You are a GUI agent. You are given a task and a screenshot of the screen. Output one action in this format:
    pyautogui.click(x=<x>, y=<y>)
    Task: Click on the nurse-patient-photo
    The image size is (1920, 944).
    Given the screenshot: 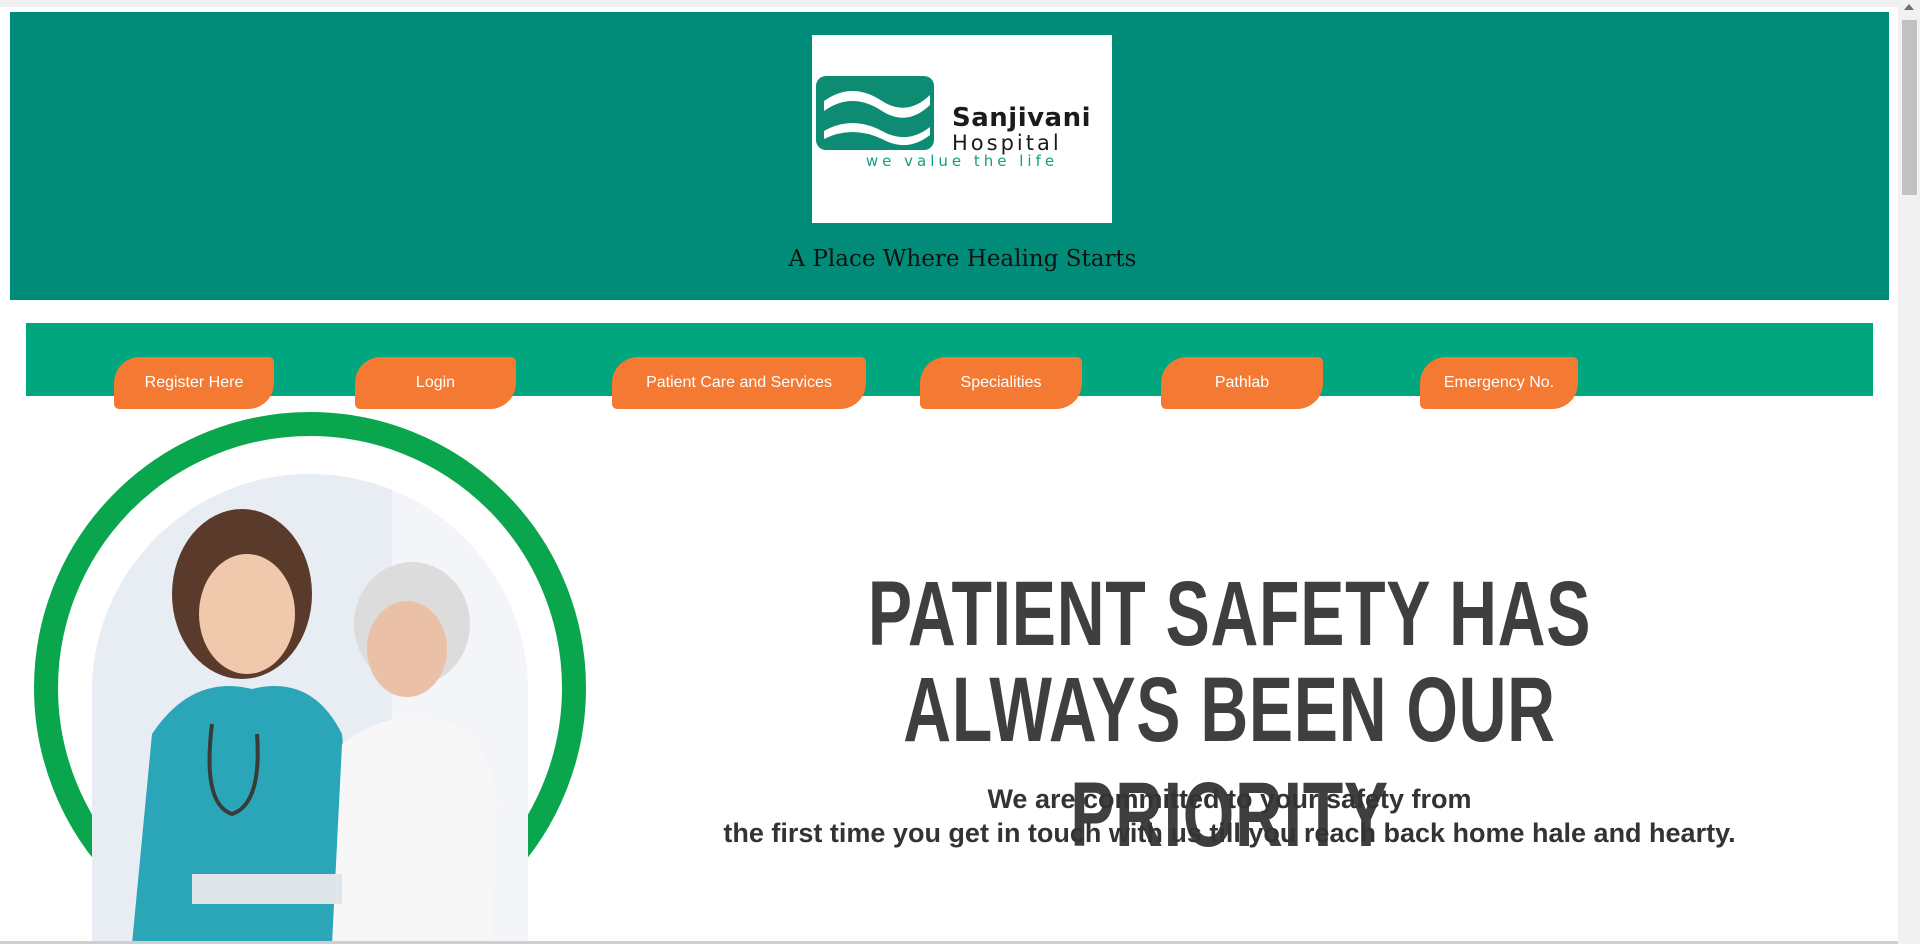 What is the action you would take?
    pyautogui.click(x=310, y=709)
    